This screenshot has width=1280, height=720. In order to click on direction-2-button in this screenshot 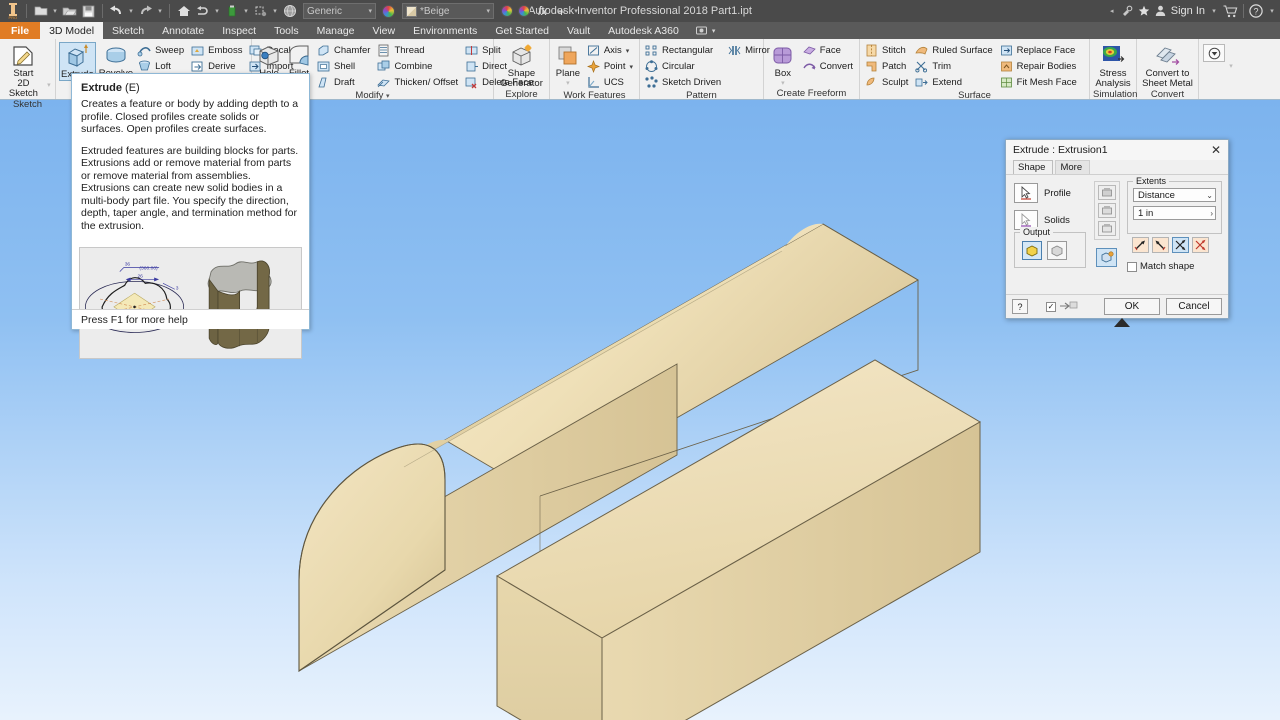, I will do `click(1160, 245)`.